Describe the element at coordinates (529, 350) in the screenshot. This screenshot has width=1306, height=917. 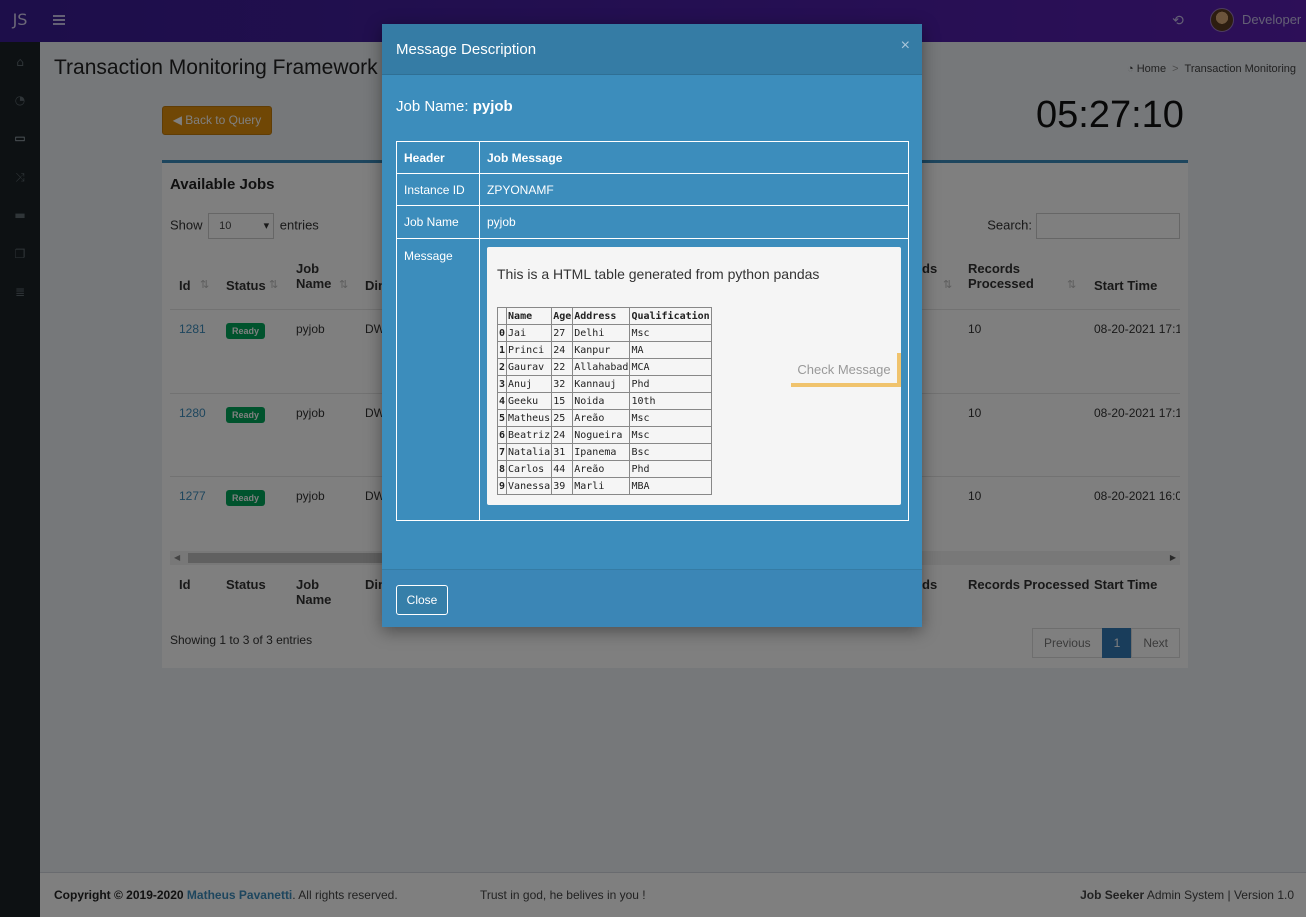
I see `pd-cell: Princi` at that location.